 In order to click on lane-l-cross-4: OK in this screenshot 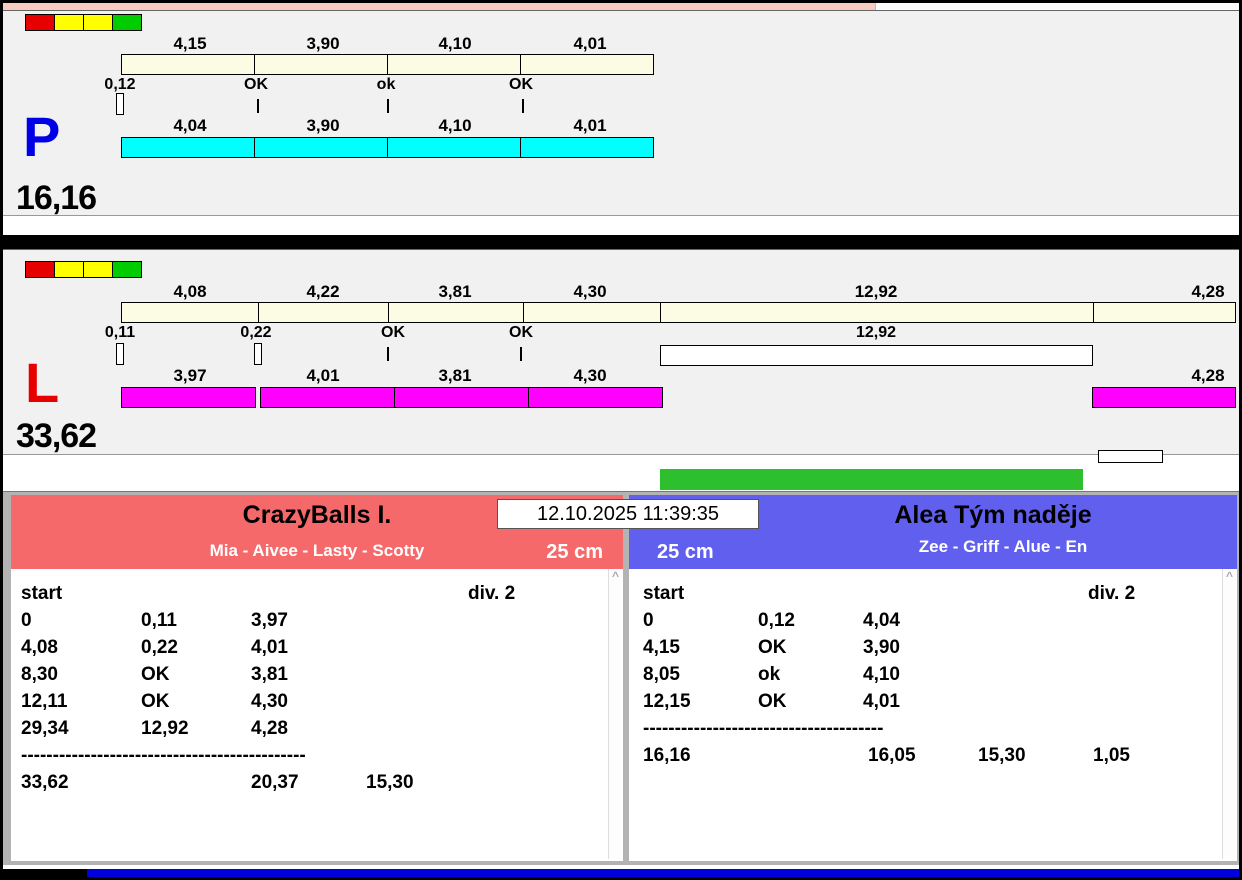, I will do `click(521, 332)`.